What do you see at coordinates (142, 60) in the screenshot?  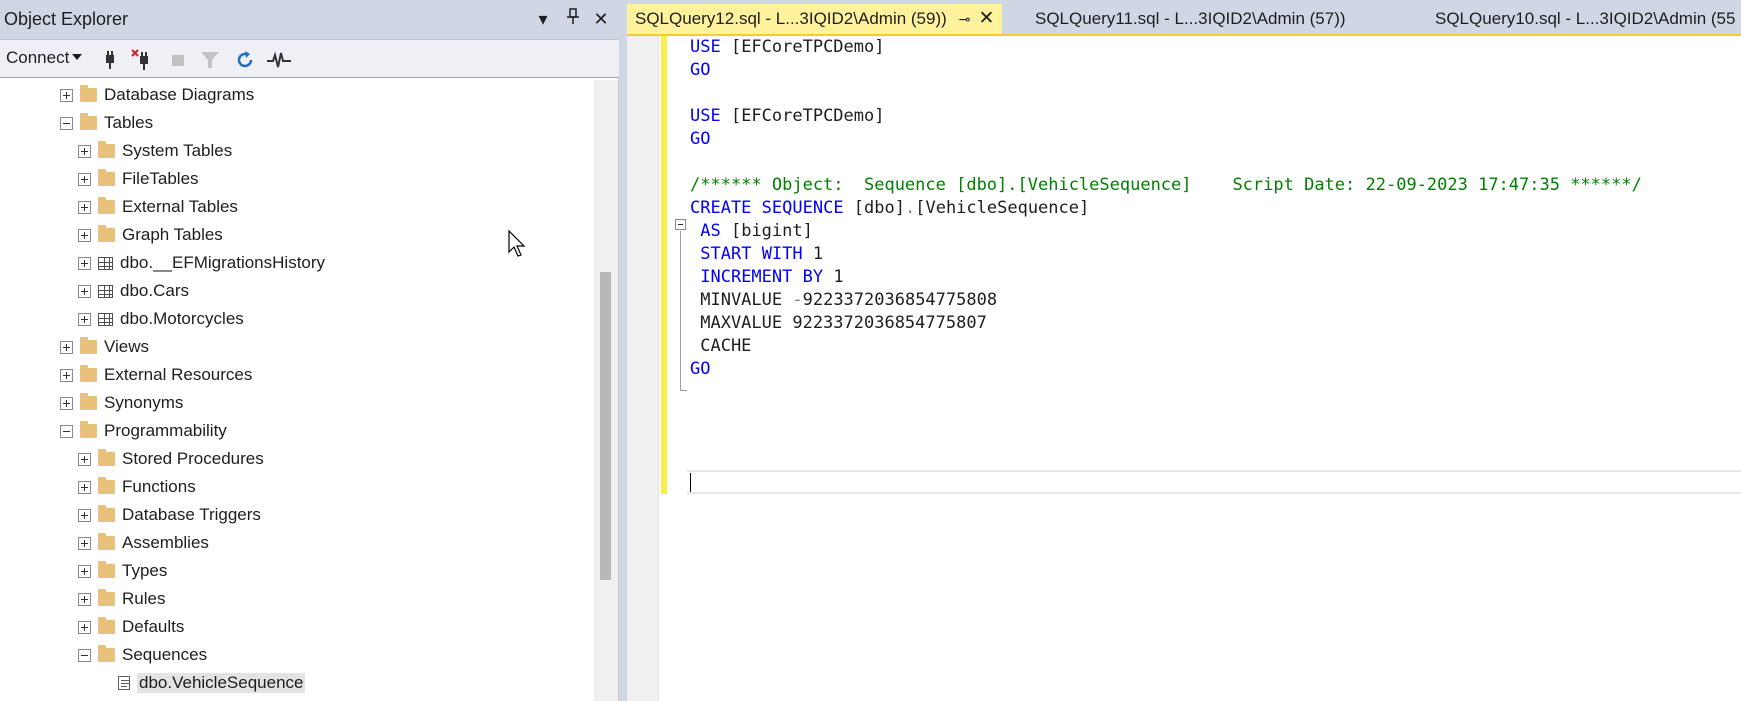 I see `disconnect-icon` at bounding box center [142, 60].